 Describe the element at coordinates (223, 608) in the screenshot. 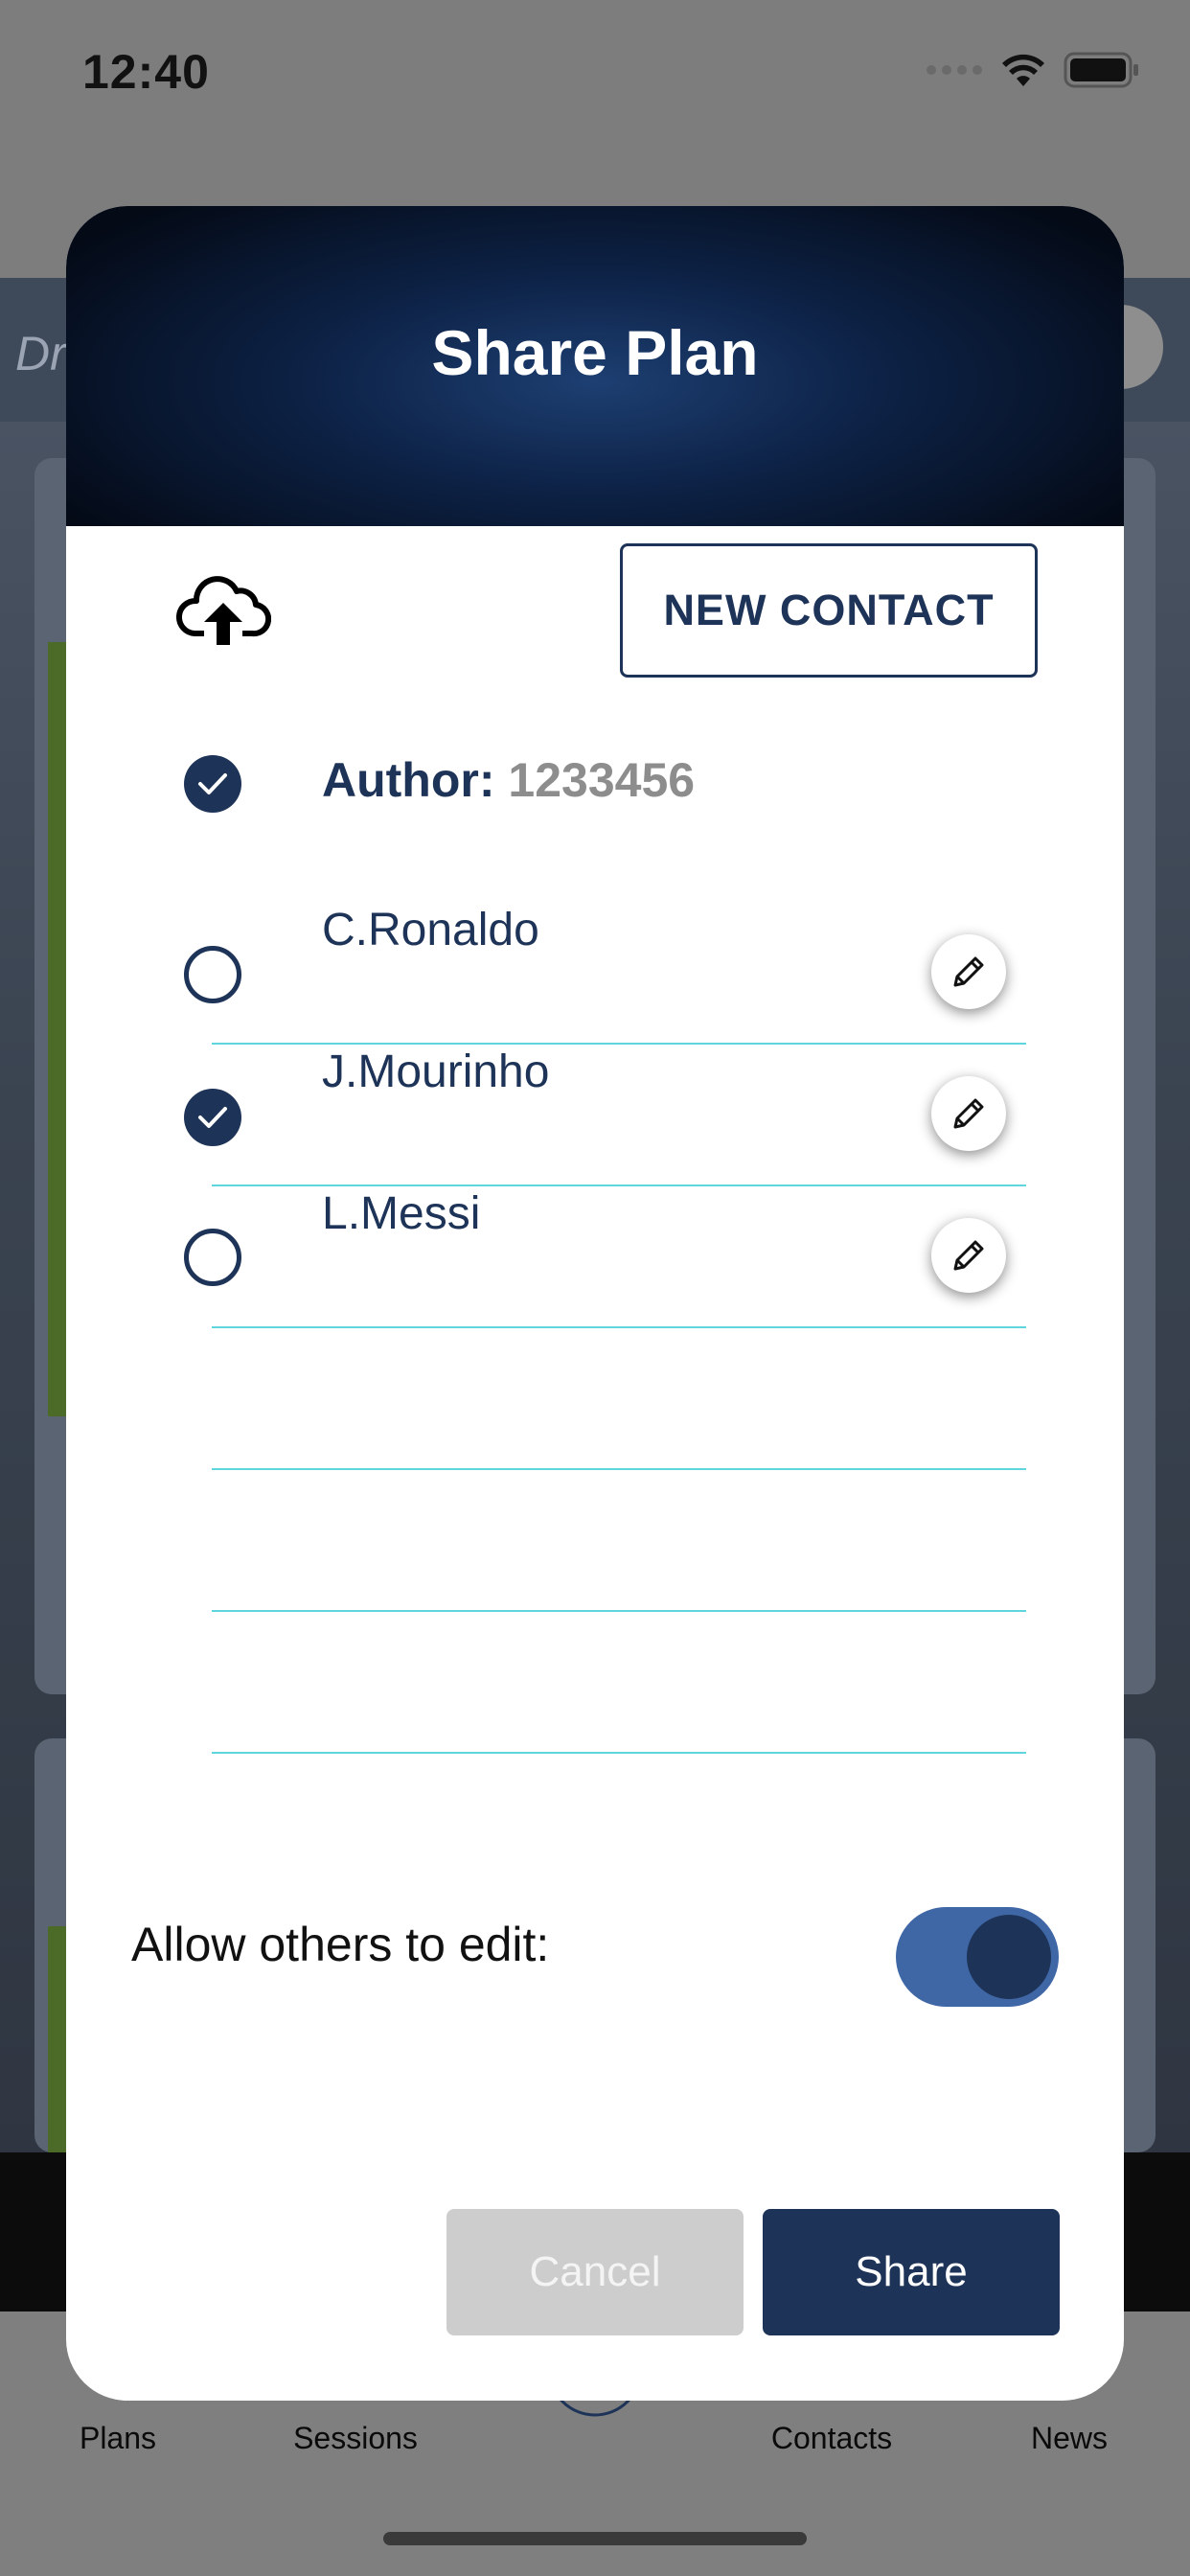

I see `cloud-upload-icon` at that location.